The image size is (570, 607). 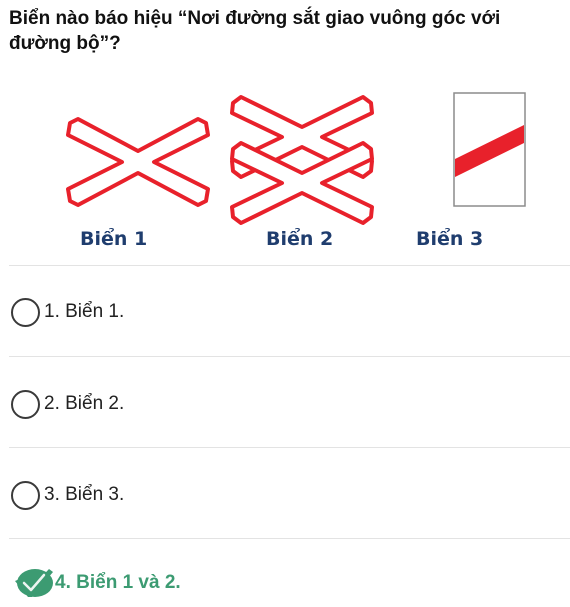 I want to click on answer-option-label: 4. Biển 1 và 2., so click(x=118, y=582).